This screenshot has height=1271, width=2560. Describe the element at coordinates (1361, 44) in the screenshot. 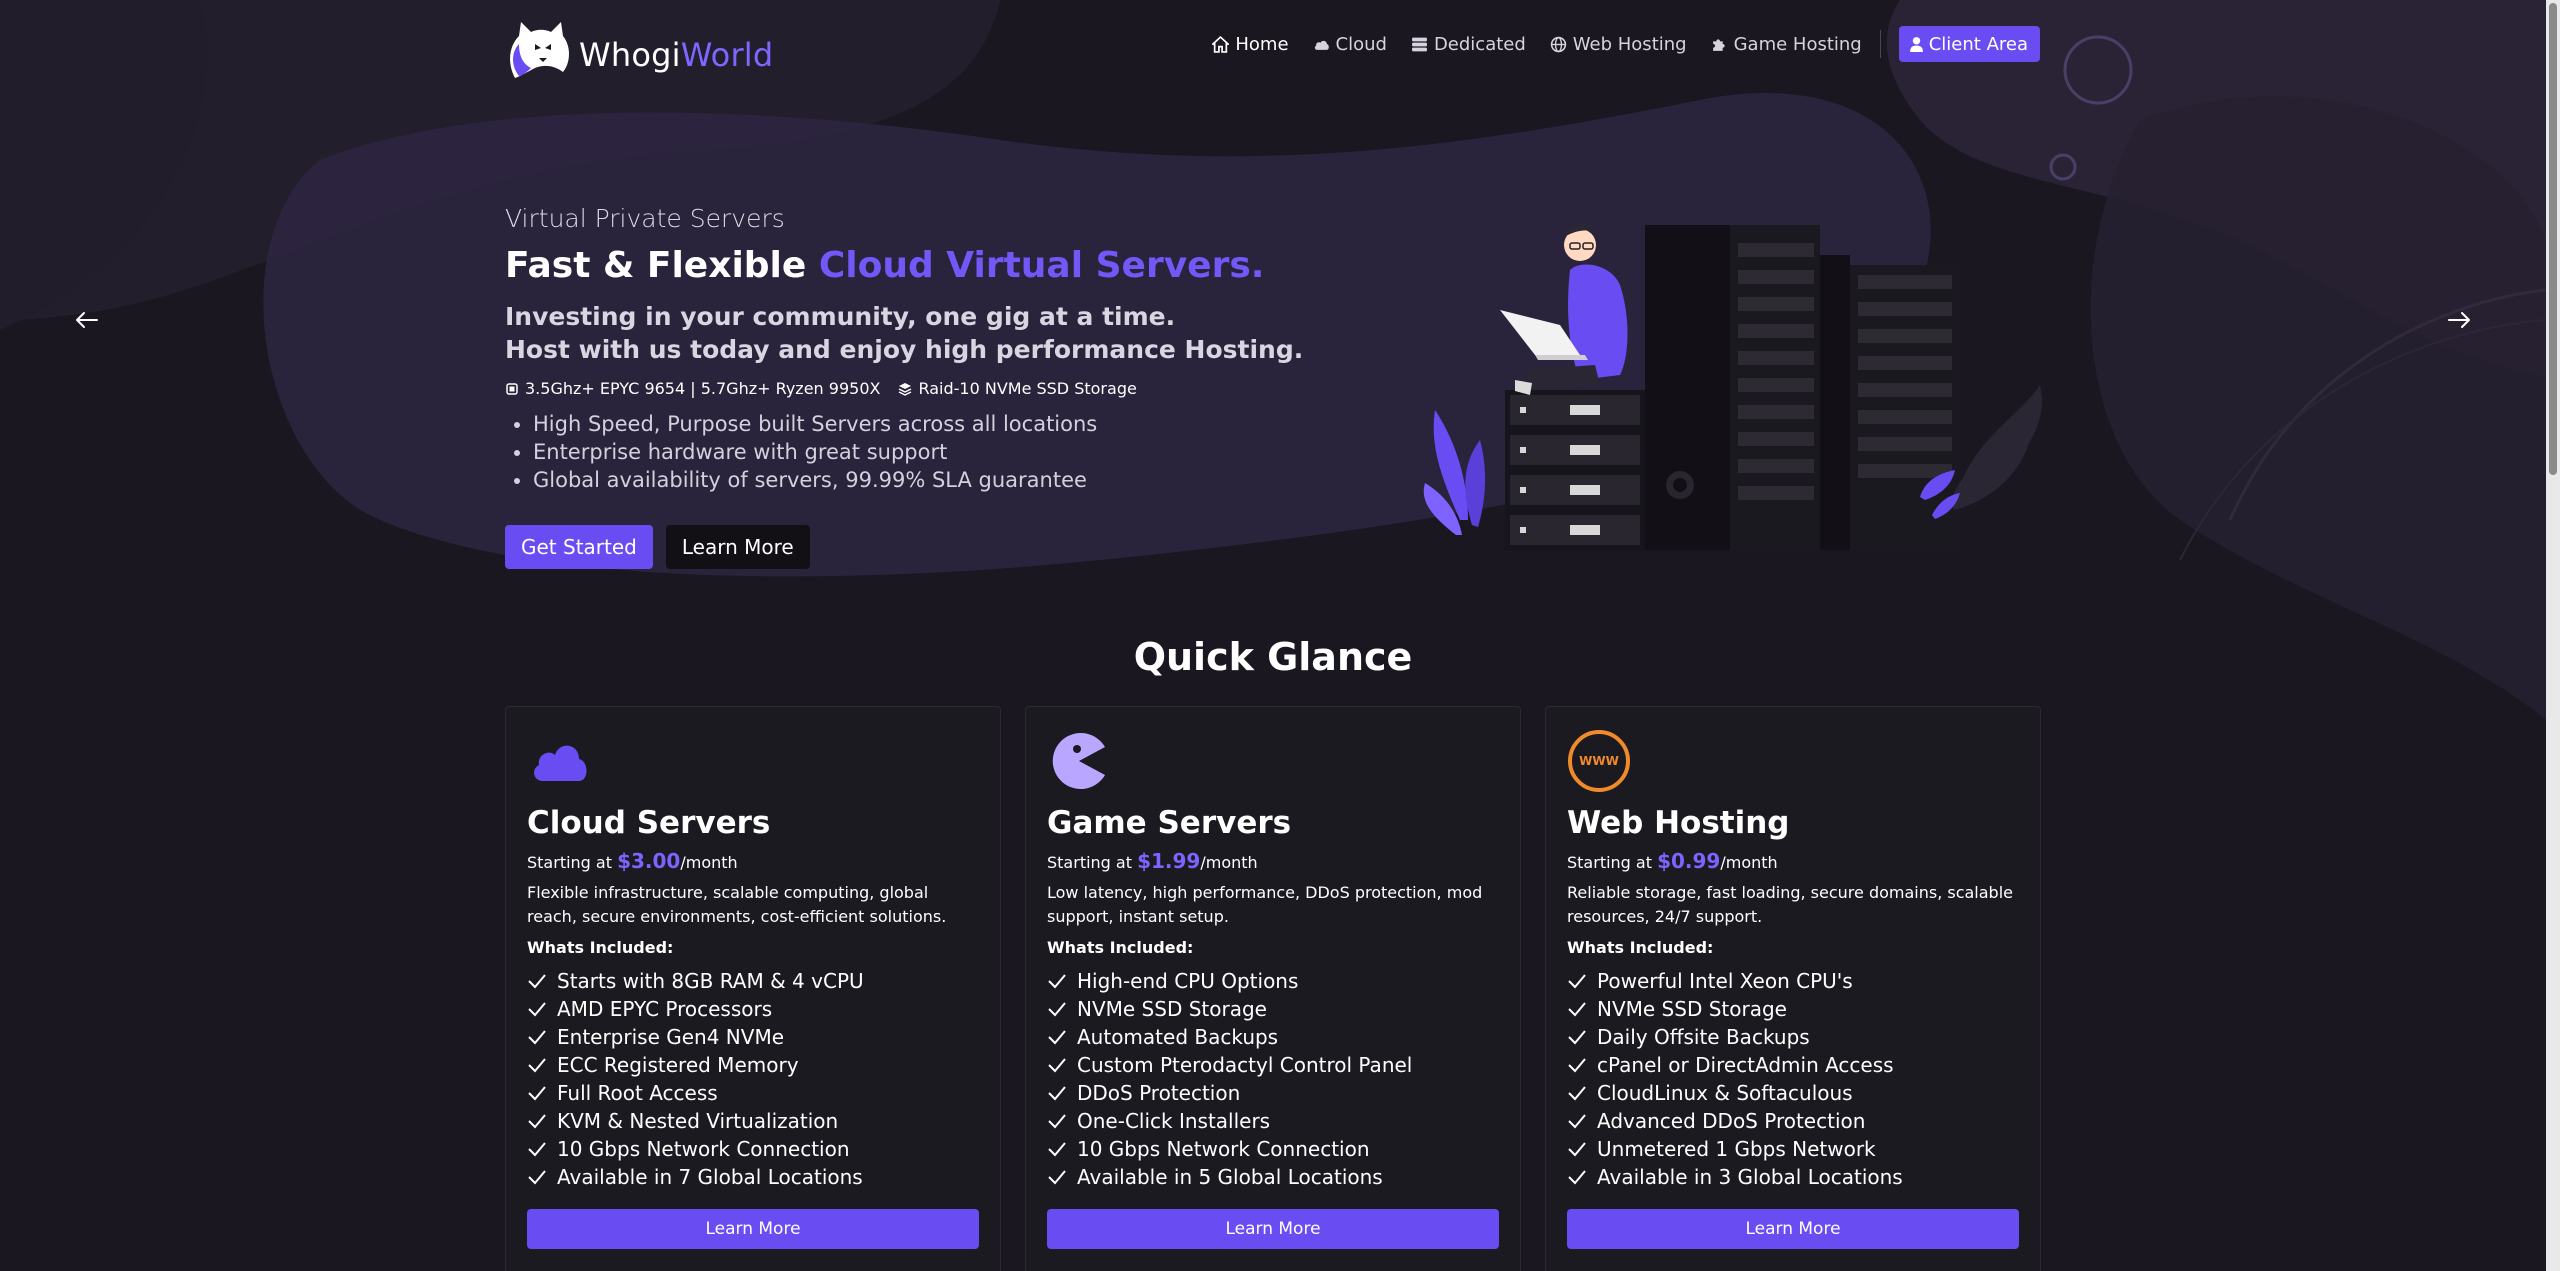

I see `nav-item-label: Cloud` at that location.